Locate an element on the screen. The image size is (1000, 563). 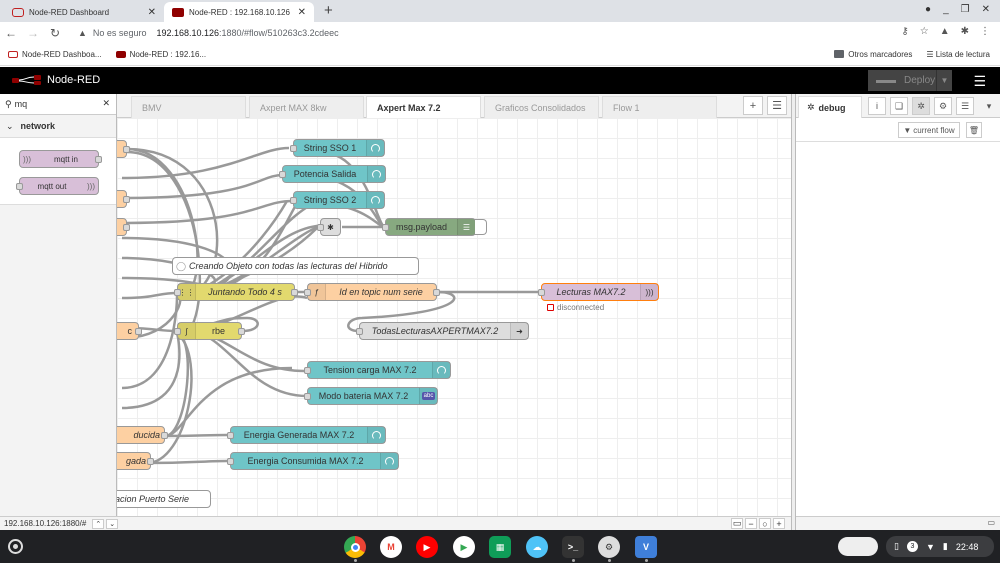
popout-icon: ▭ is located at coordinates (991, 522).